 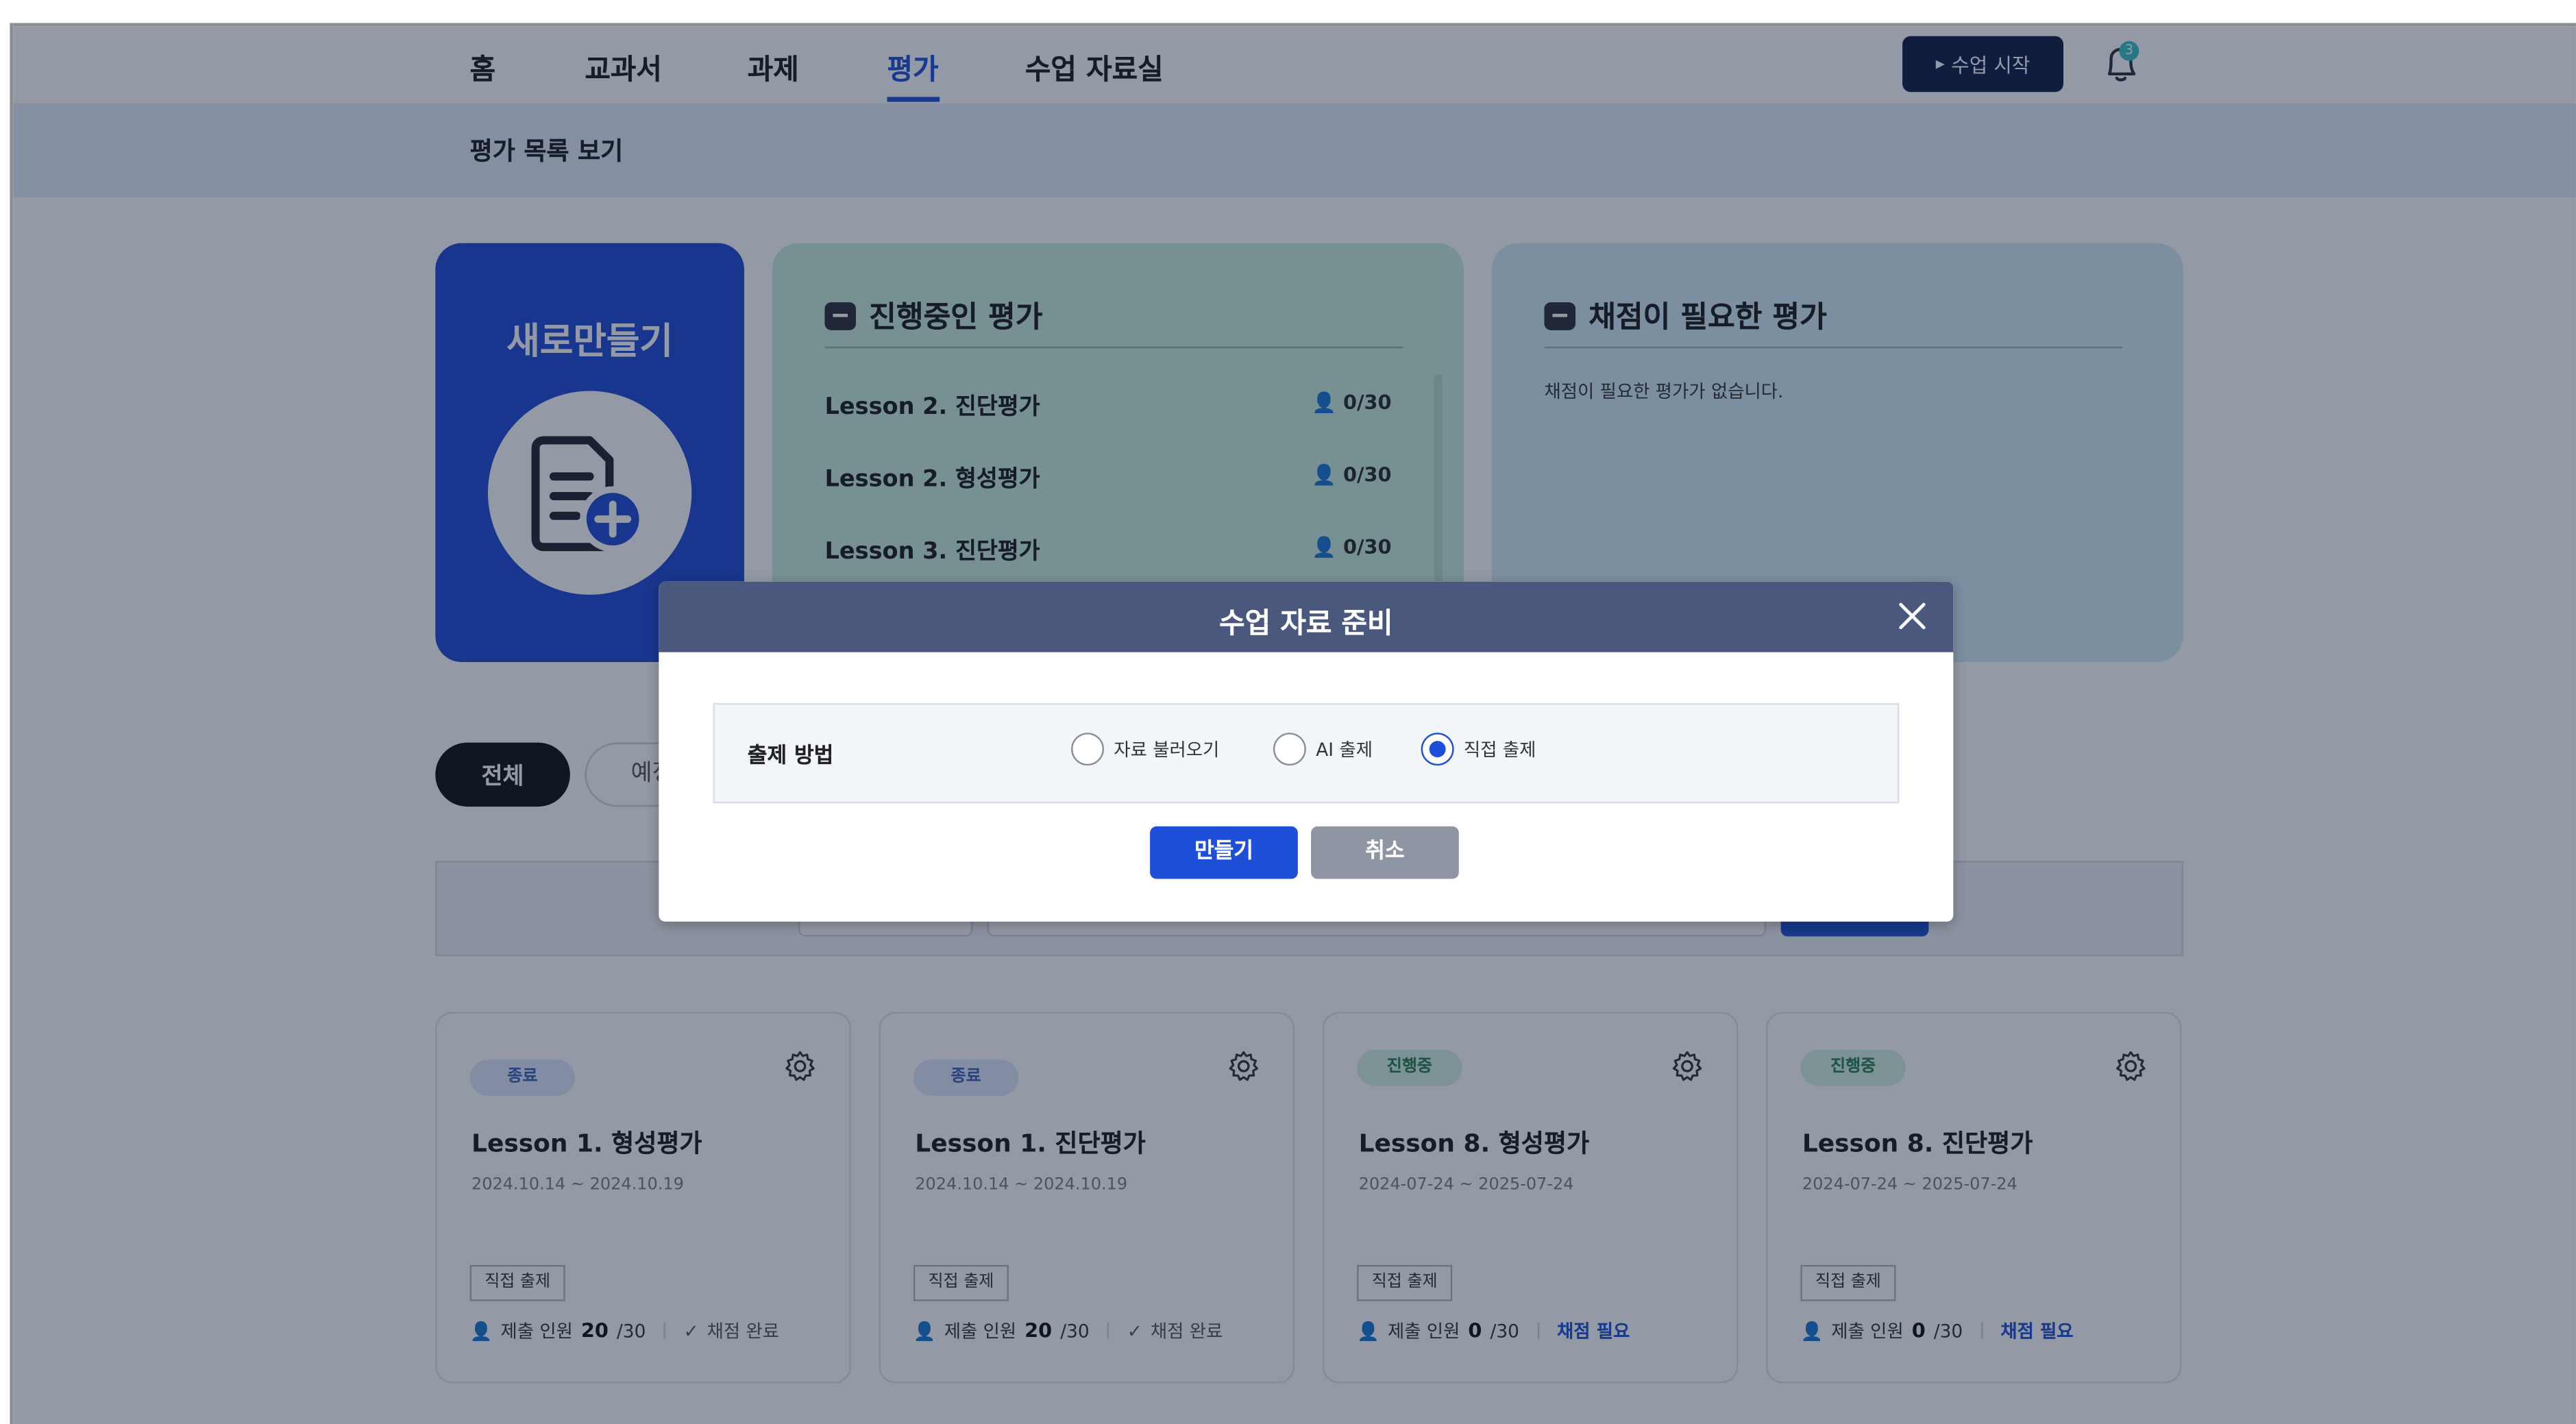 I want to click on radio-label: AI 출제, so click(x=1345, y=750).